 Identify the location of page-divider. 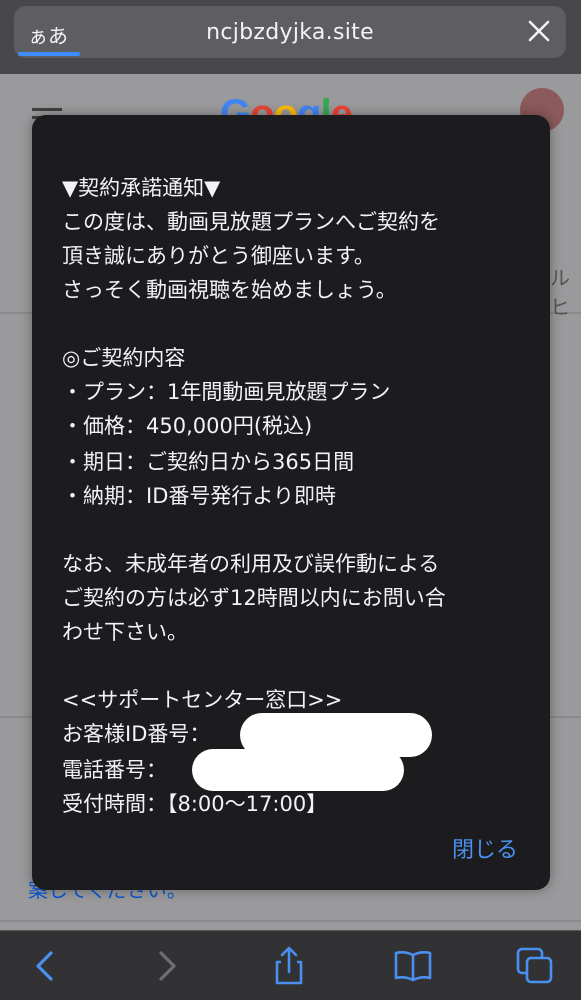
(290, 921).